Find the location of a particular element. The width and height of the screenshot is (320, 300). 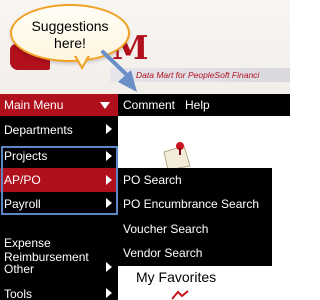

sidebar-item-label: Tools is located at coordinates (18, 293).